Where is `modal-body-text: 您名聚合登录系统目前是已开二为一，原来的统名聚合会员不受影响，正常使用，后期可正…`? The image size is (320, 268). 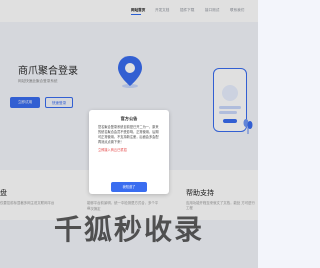 modal-body-text: 您名聚合登录系统目前是已开二为一，原来的统名聚合会员不受影响，正常使用，后期可正… is located at coordinates (128, 134).